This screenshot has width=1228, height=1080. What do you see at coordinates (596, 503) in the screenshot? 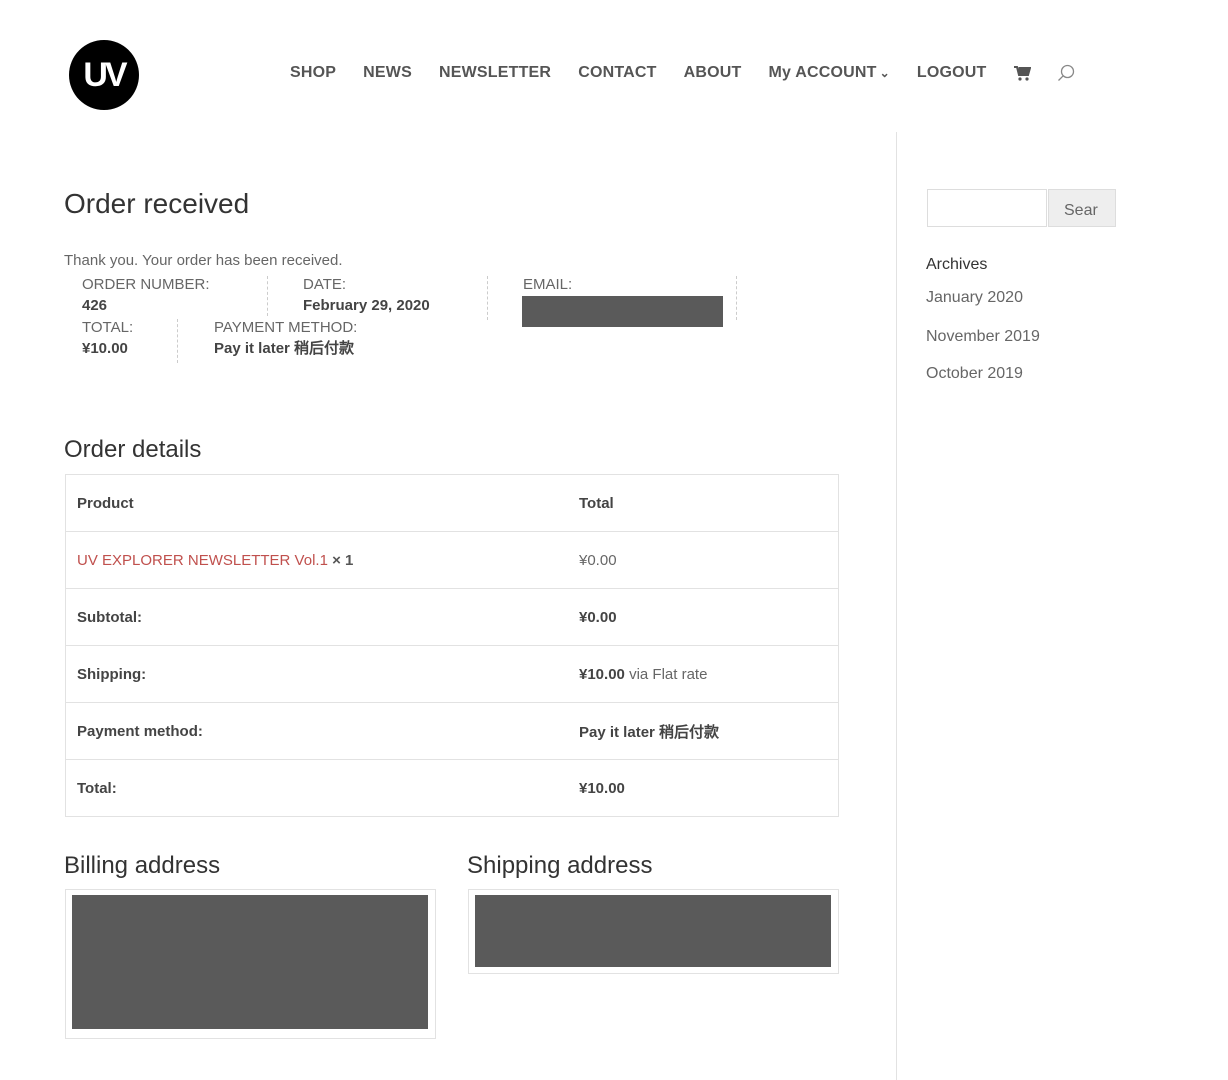
I see `column-header-total: Total` at bounding box center [596, 503].